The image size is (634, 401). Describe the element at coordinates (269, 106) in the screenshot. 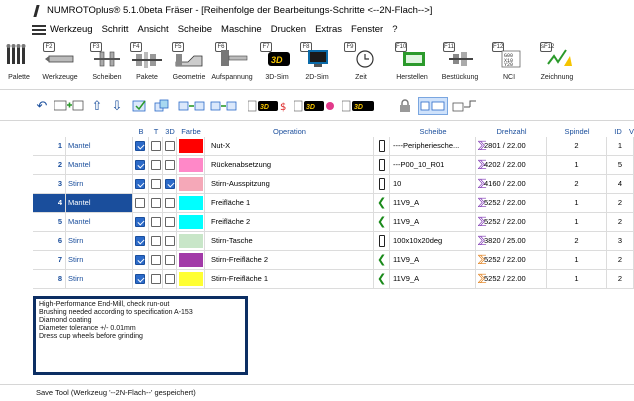

I see `3d-ds-icon: 3D $` at that location.